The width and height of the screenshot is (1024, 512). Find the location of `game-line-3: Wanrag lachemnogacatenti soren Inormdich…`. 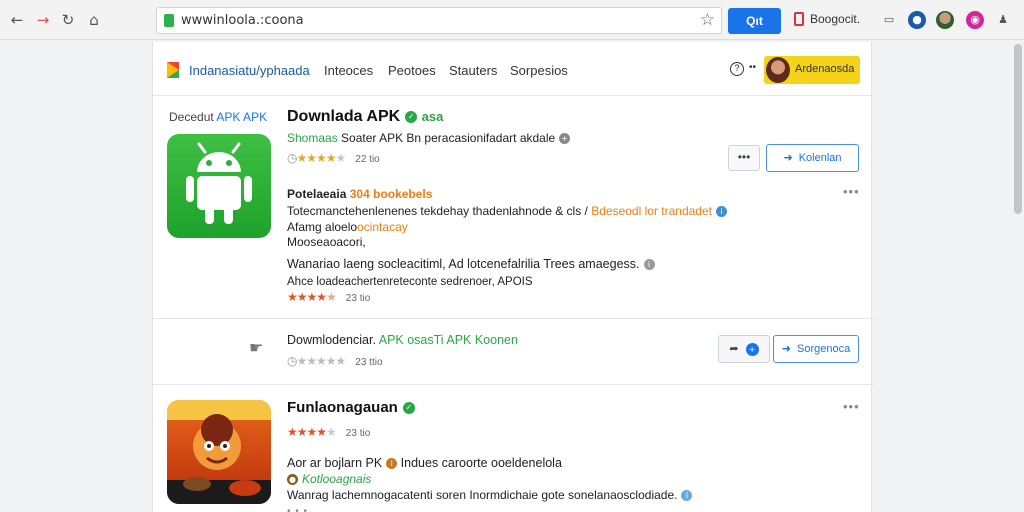

game-line-3: Wanrag lachemnogacatenti soren Inormdich… is located at coordinates (490, 495).